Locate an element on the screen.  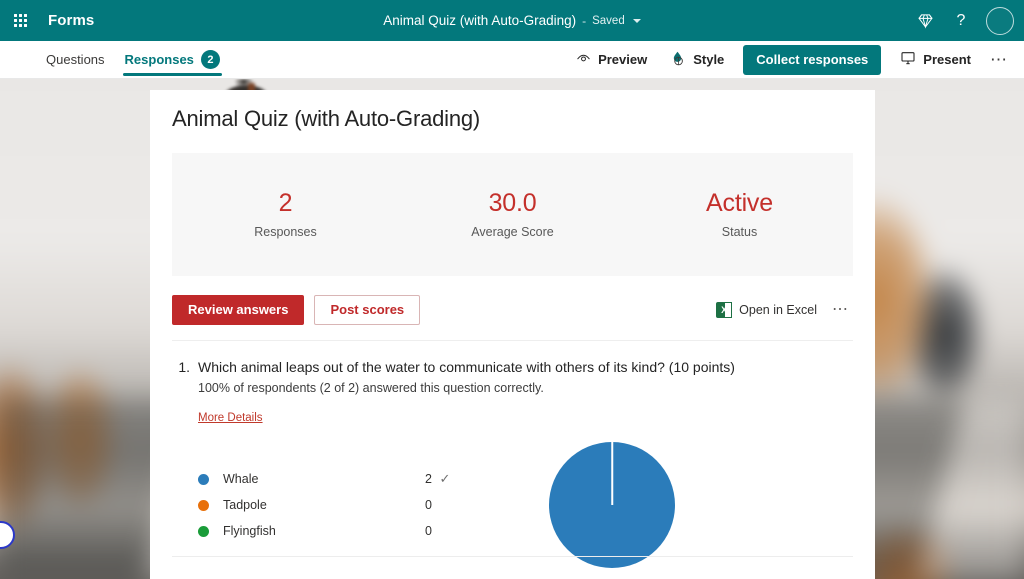
more-options-button: ⋯ is located at coordinates (999, 60).